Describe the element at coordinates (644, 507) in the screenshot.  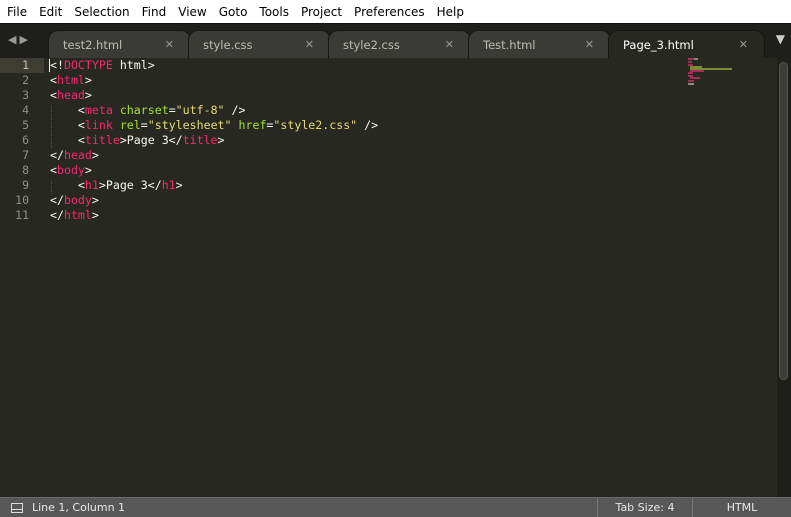
I see `tab-size-selector: Tab Size: 4` at that location.